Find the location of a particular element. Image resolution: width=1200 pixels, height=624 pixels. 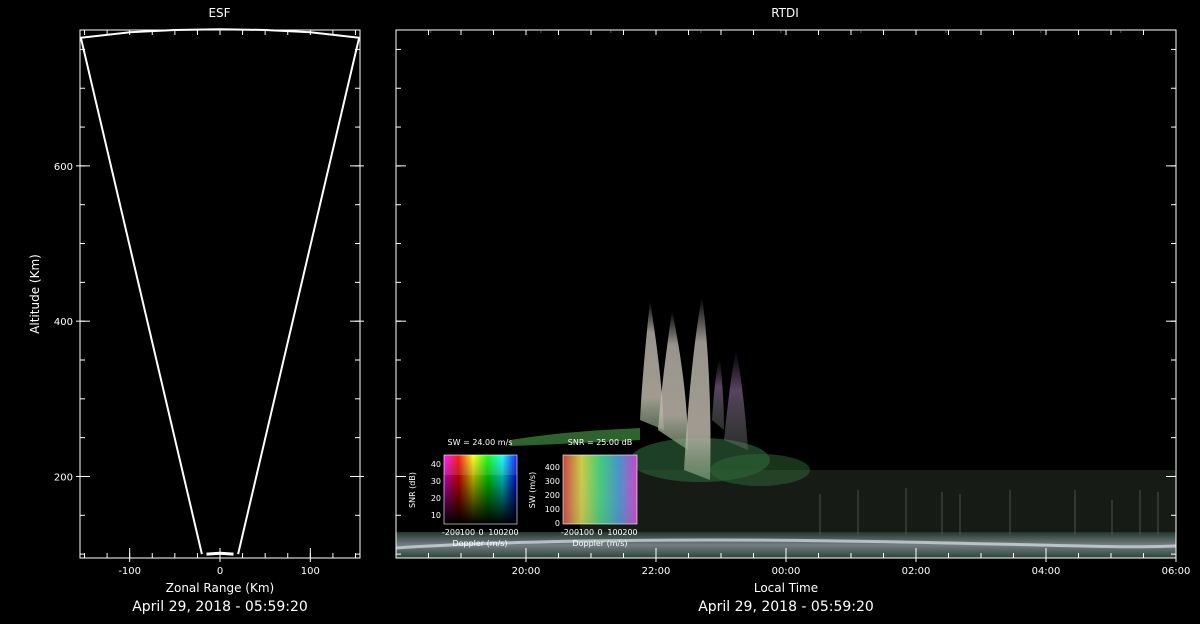

esf-y-tick-label: 600 is located at coordinates (63, 167).